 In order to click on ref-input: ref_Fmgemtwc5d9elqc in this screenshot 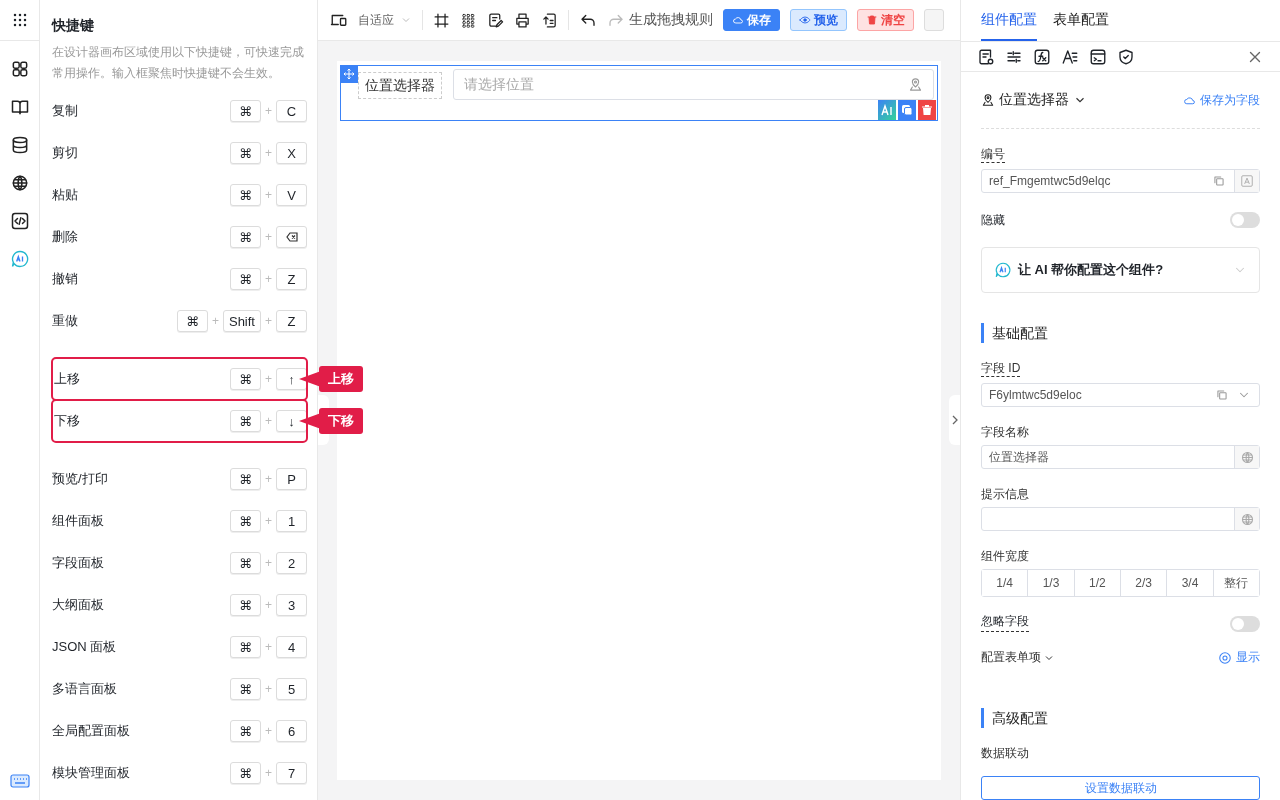, I will do `click(1120, 181)`.